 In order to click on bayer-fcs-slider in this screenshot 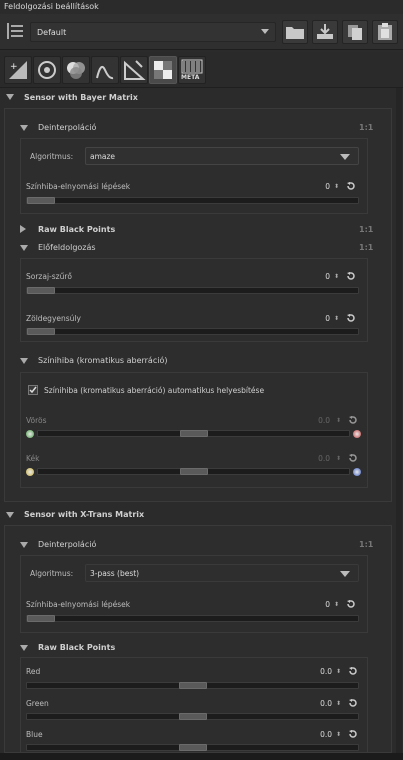, I will do `click(192, 200)`.